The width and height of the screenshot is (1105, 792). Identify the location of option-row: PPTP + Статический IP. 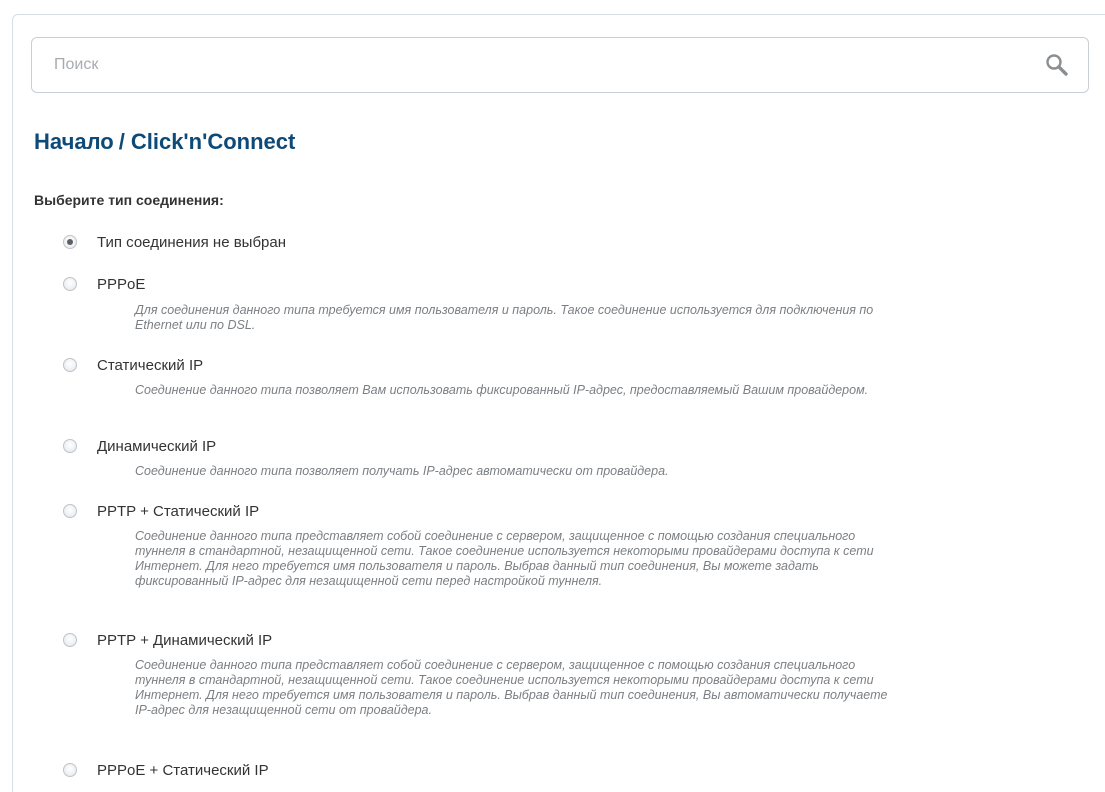
(563, 512).